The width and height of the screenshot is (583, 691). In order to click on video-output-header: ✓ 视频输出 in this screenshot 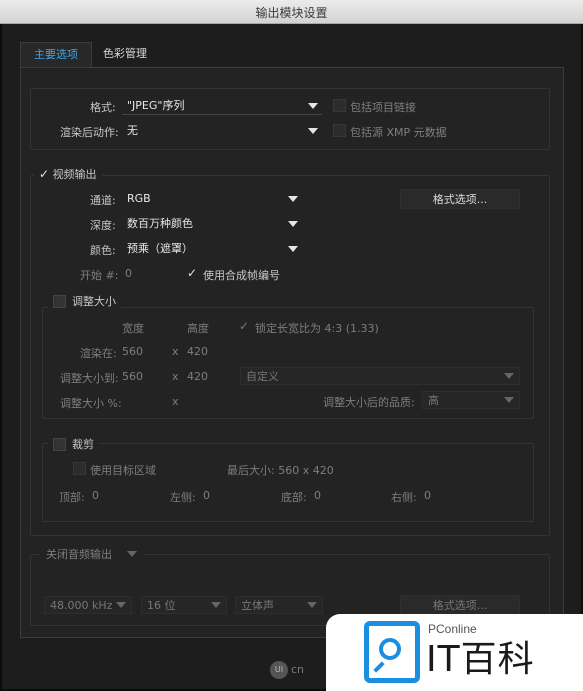, I will do `click(68, 174)`.